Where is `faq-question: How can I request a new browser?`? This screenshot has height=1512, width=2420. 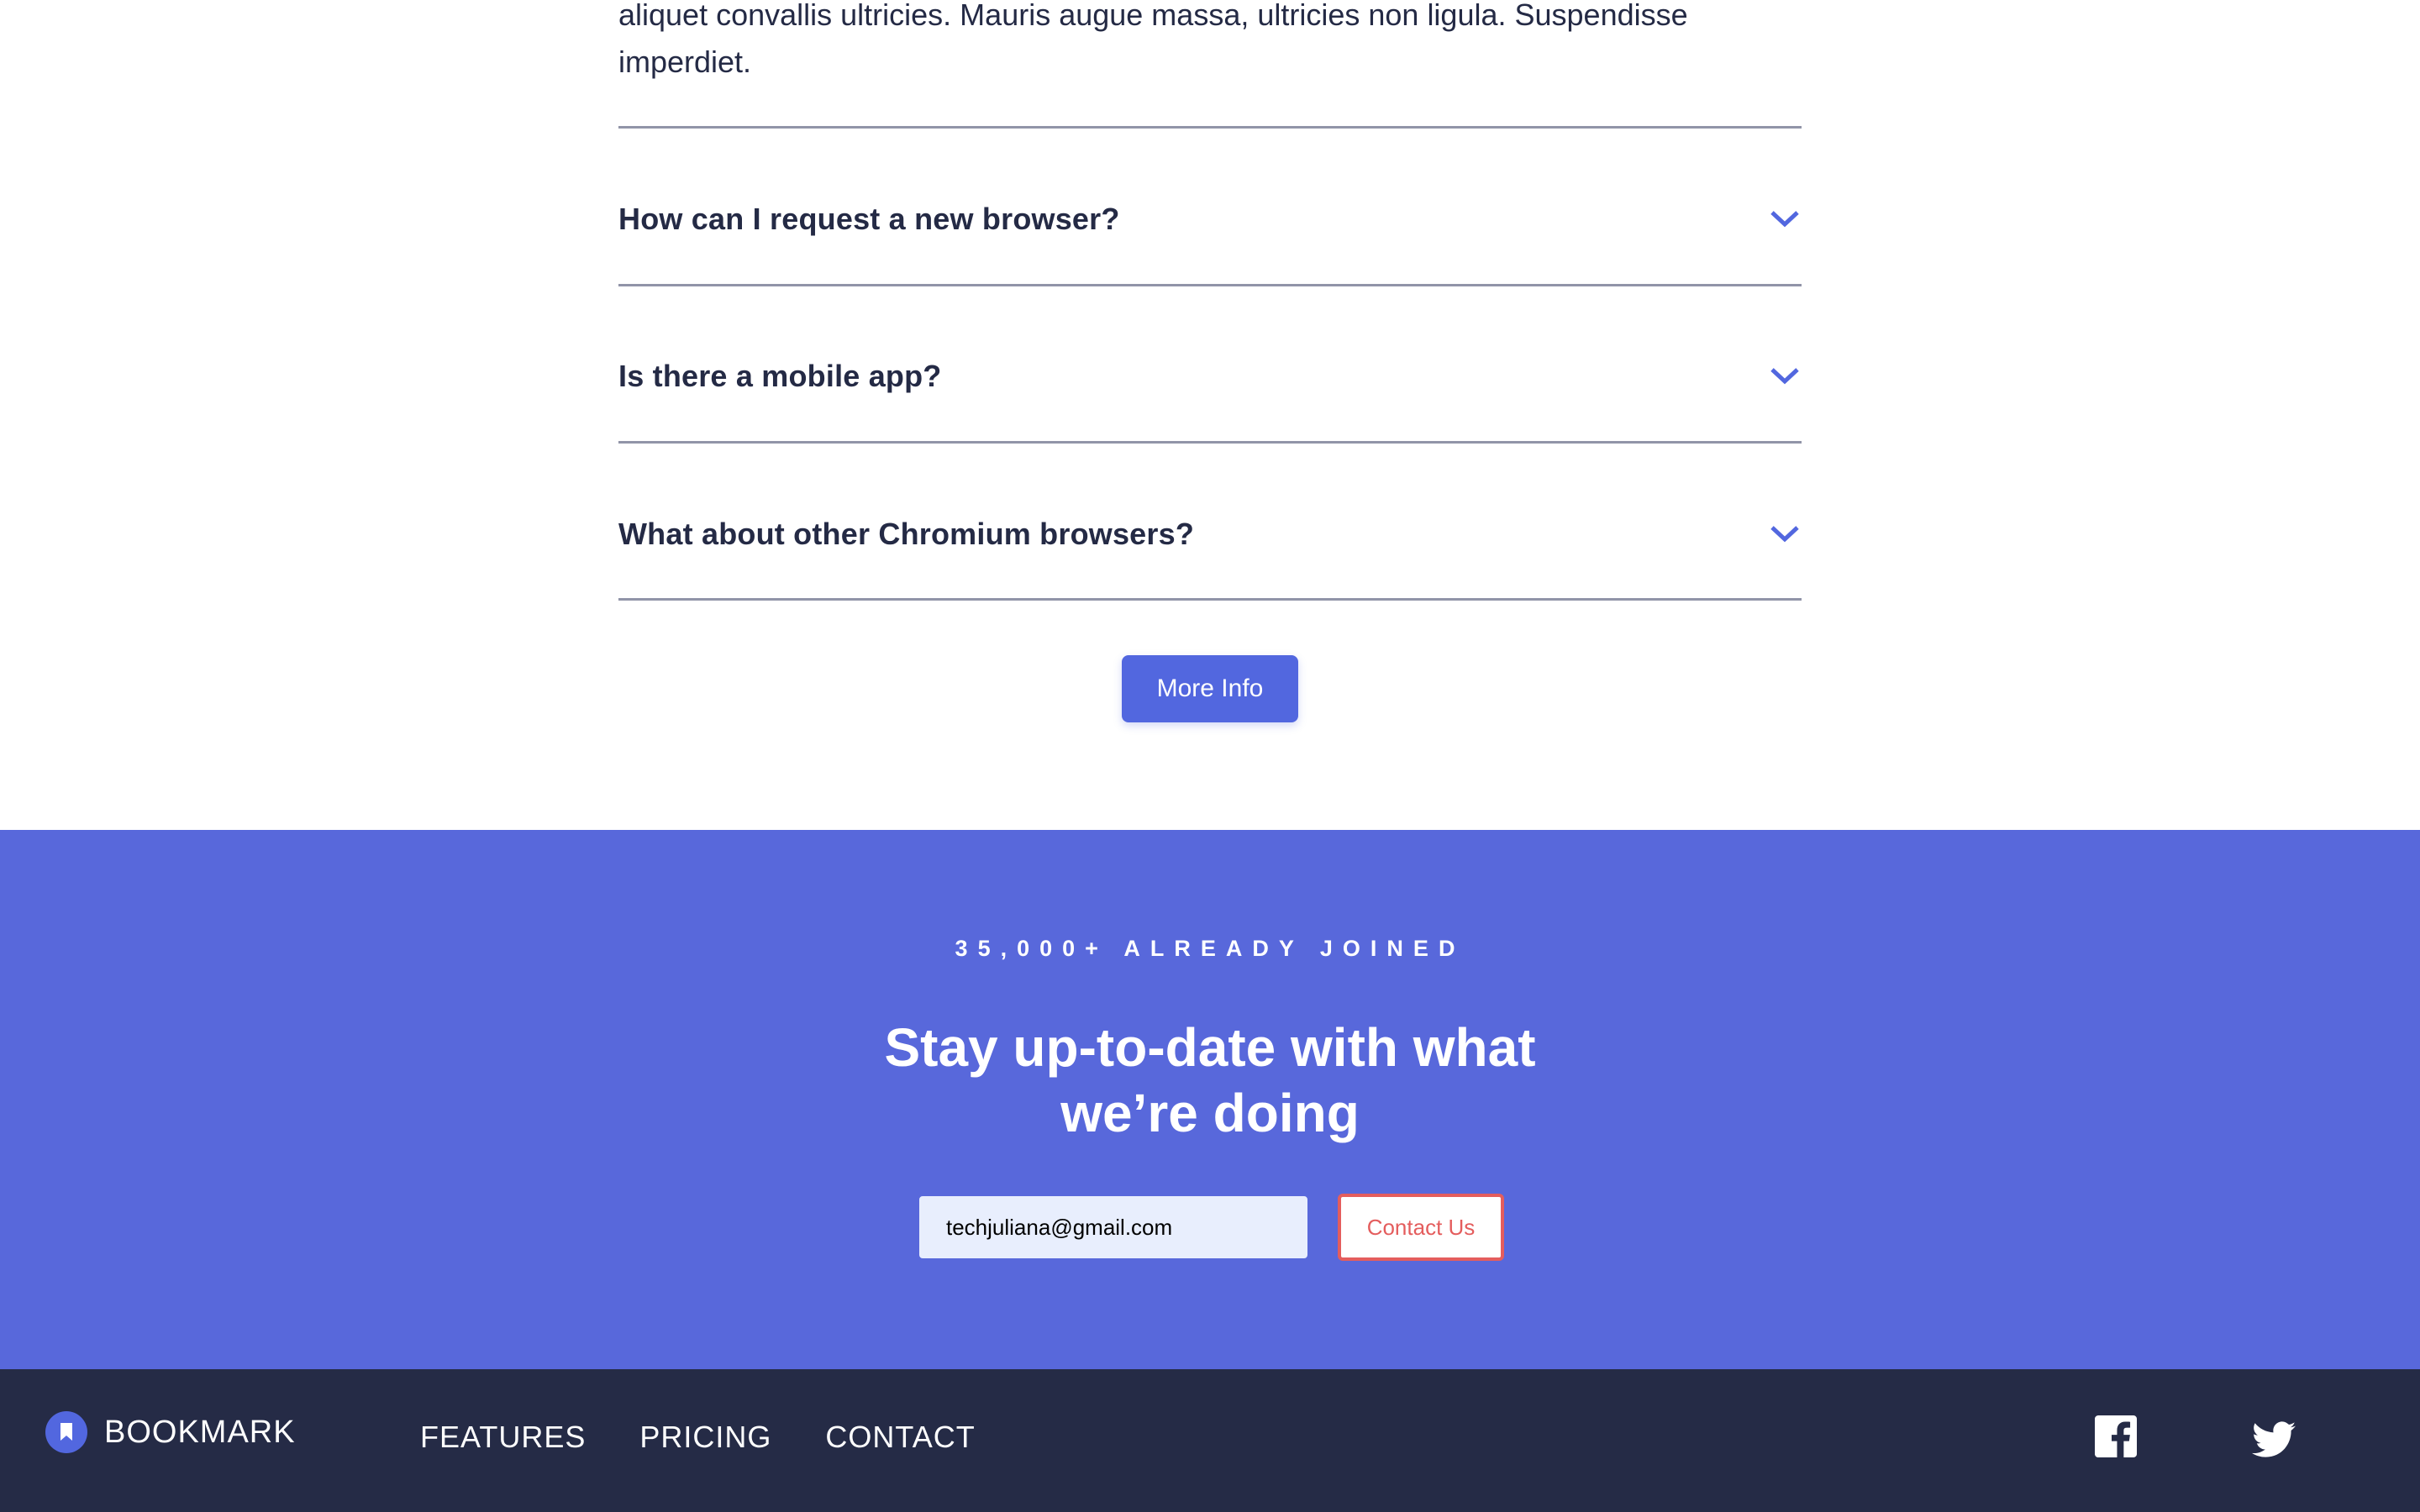
faq-question: How can I request a new browser? is located at coordinates (869, 219).